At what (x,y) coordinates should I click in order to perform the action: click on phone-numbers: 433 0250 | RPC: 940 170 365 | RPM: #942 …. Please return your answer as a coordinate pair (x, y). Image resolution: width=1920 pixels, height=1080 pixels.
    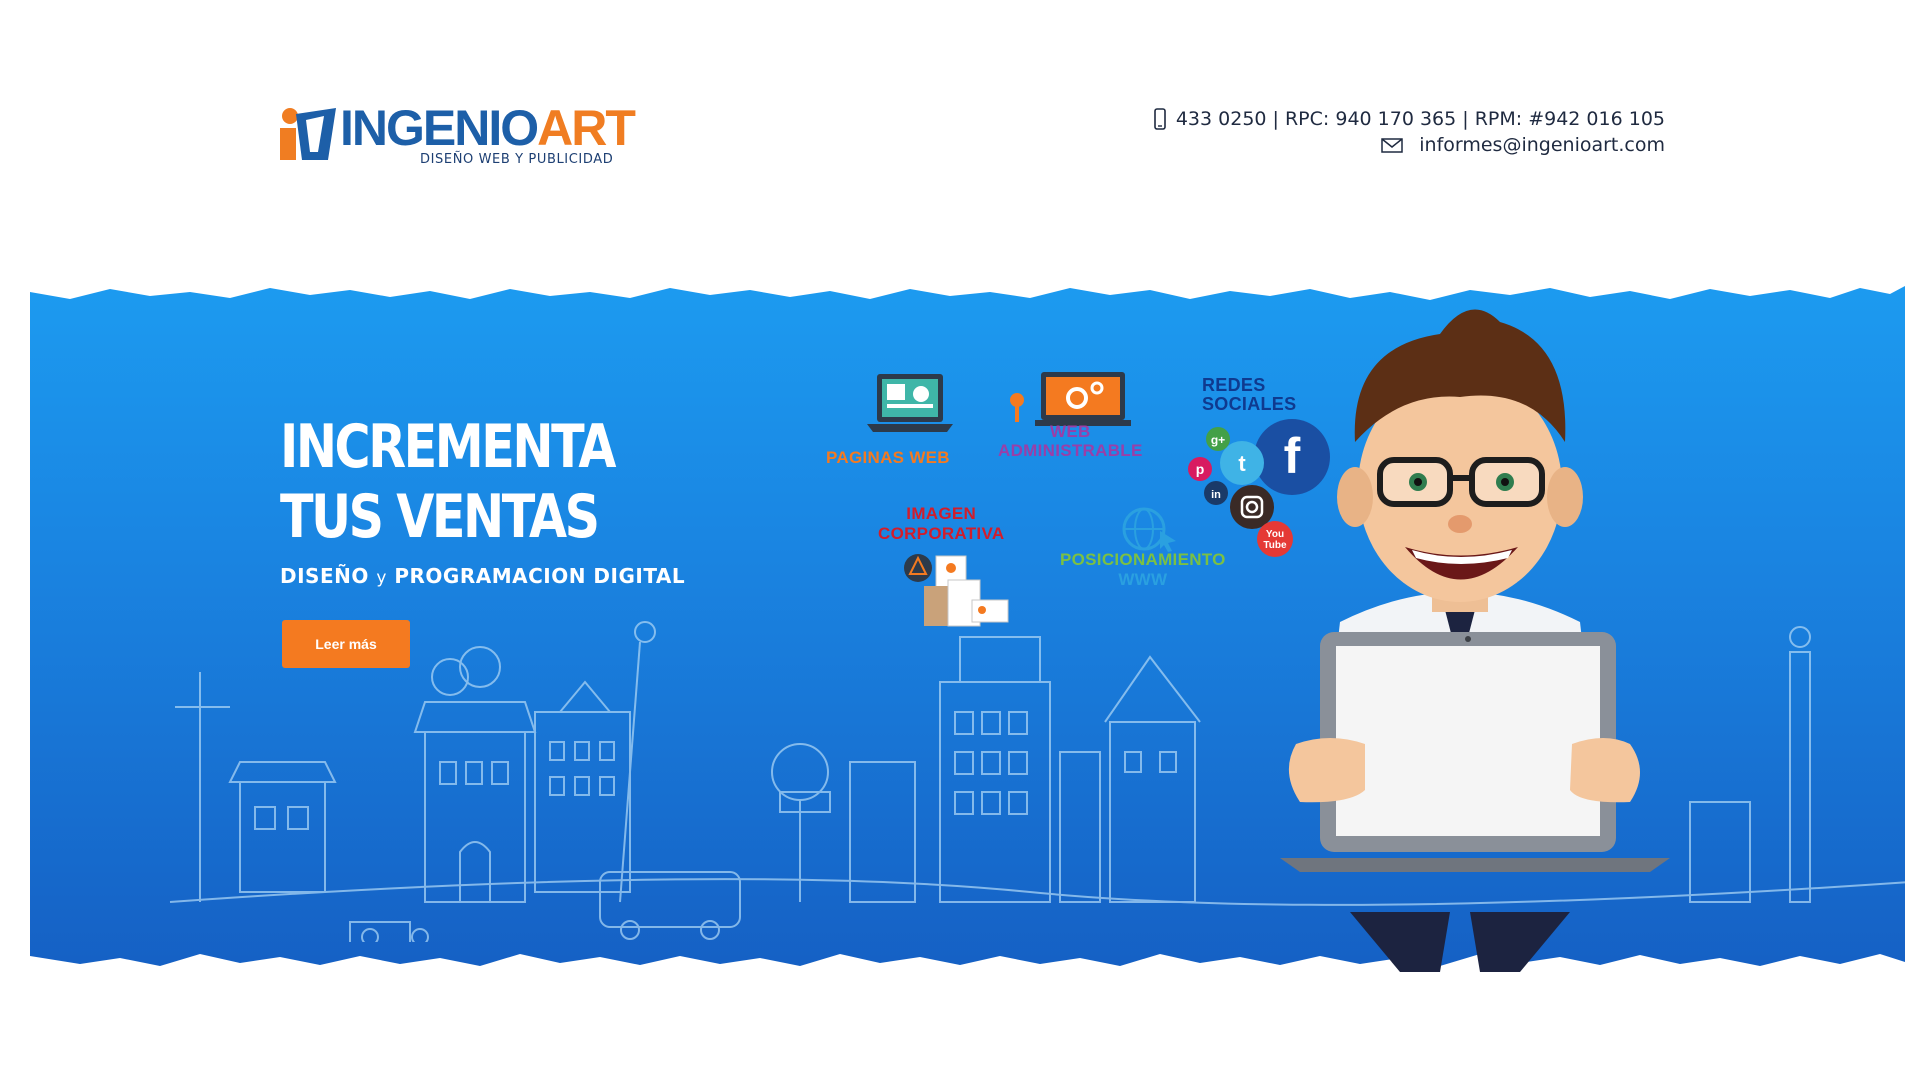
    Looking at the image, I should click on (1420, 119).